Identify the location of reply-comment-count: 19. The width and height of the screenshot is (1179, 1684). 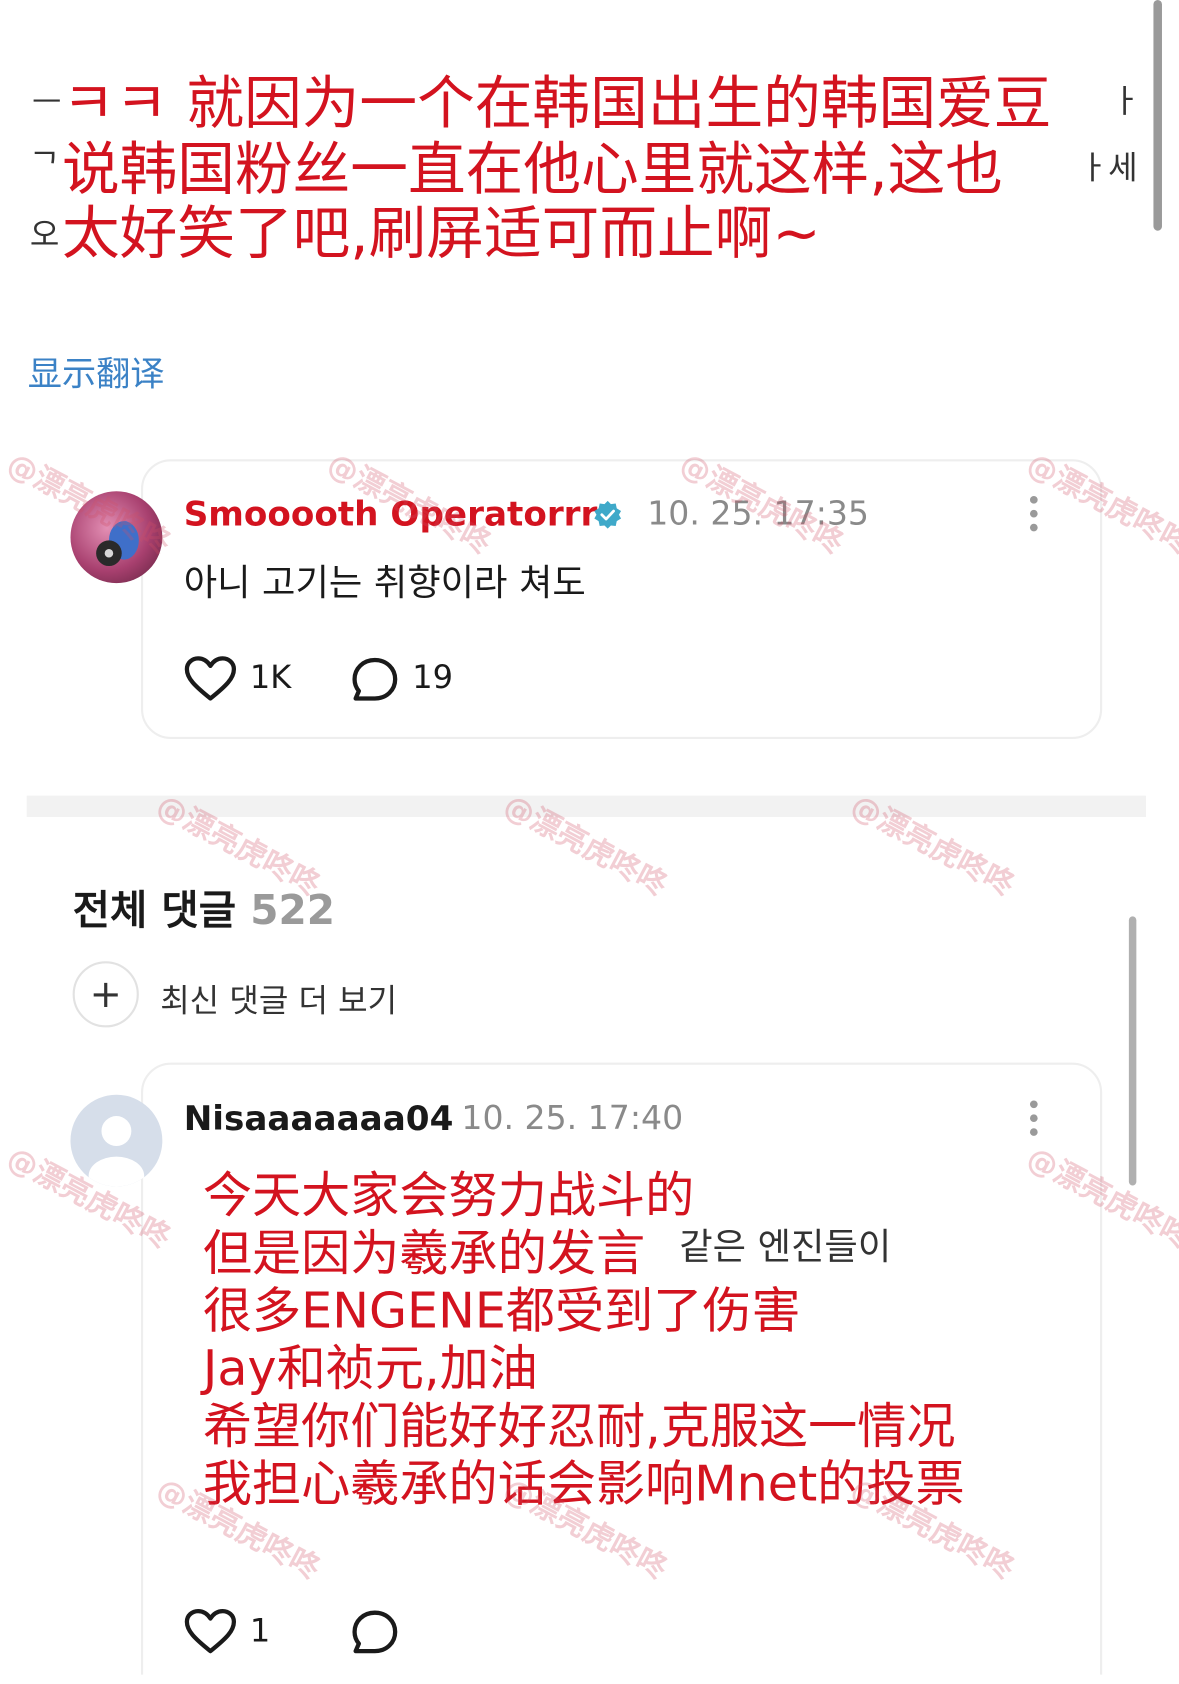
(433, 677).